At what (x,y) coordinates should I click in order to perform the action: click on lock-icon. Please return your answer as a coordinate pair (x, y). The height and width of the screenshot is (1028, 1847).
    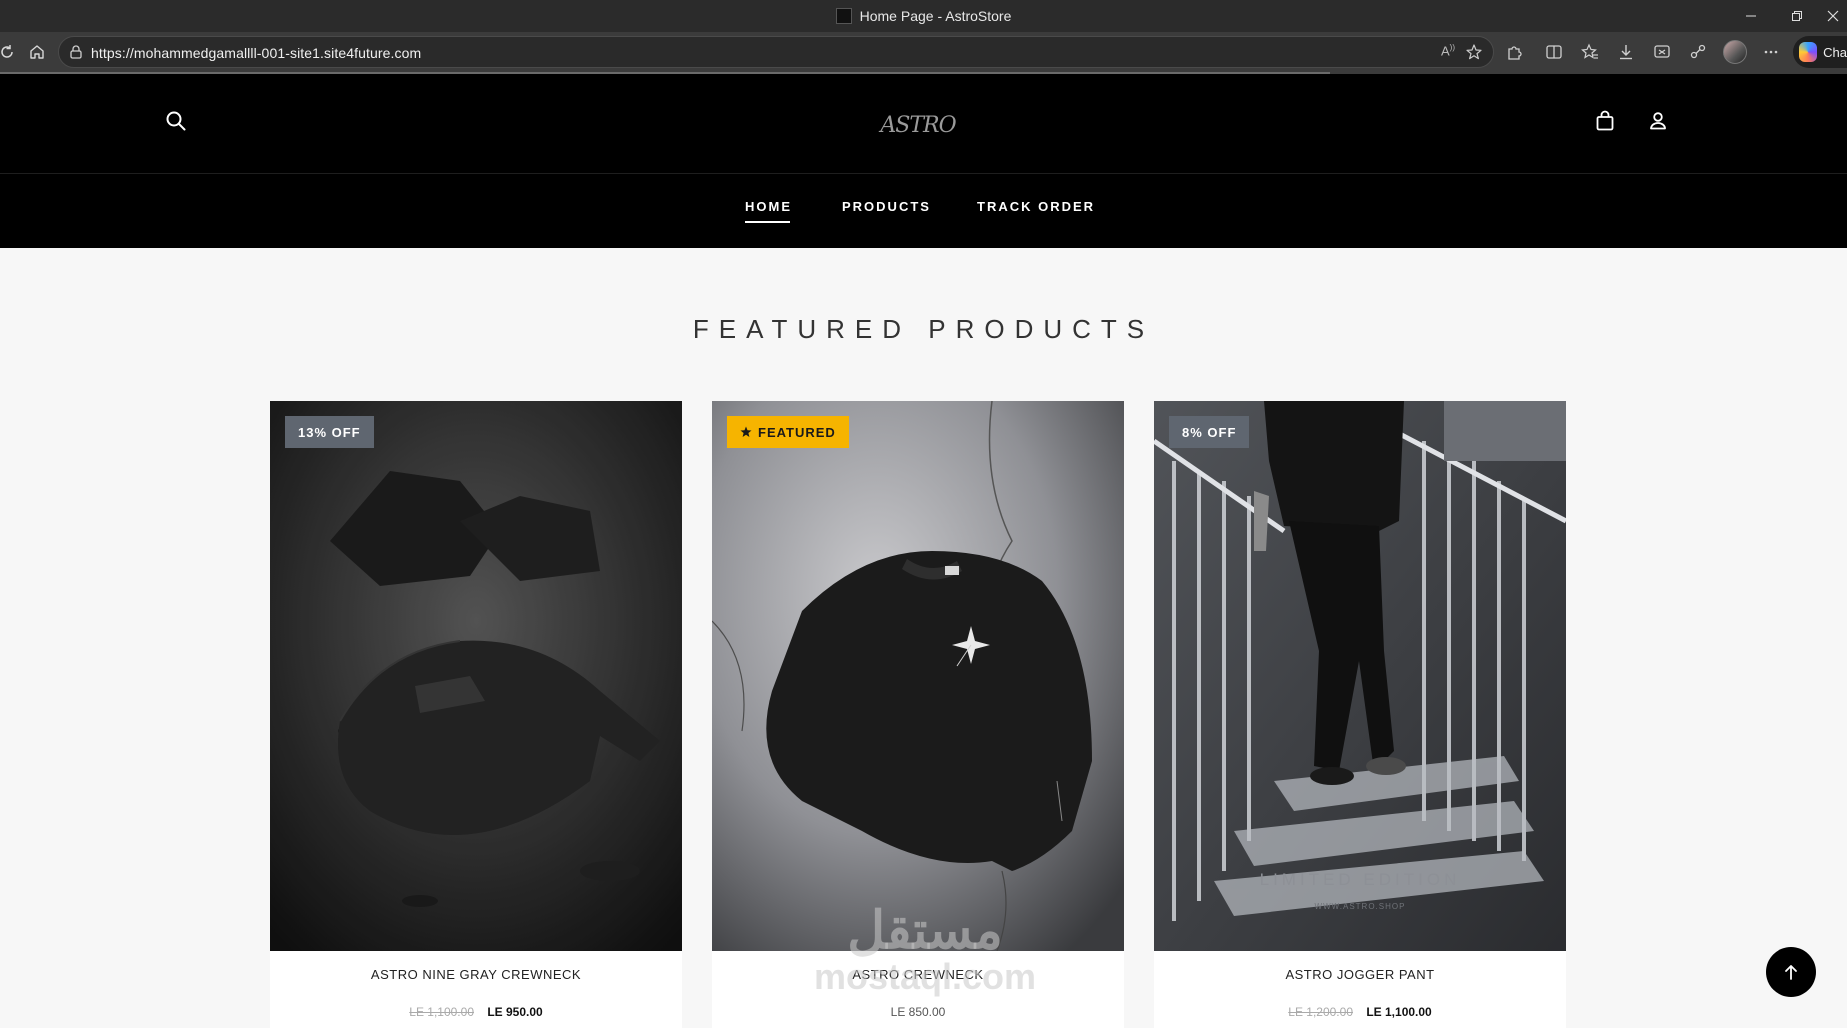
    Looking at the image, I should click on (77, 52).